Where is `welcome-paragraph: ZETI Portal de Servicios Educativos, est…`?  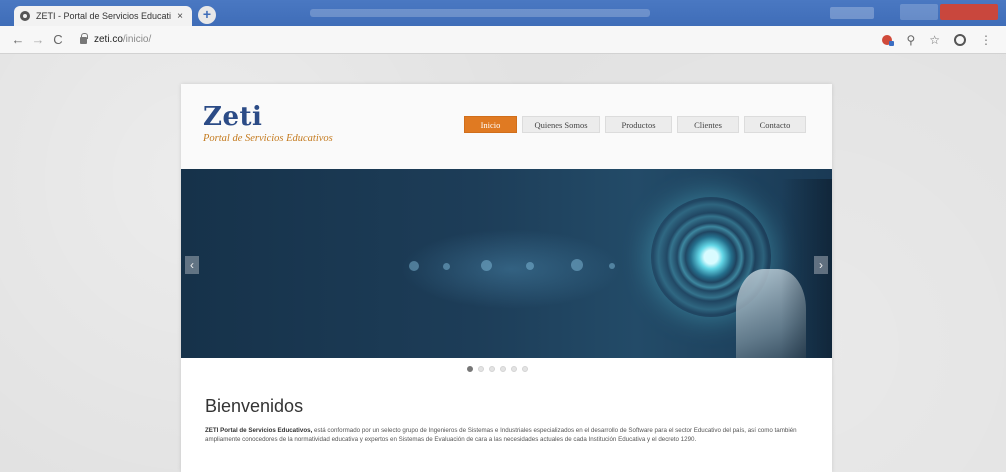 welcome-paragraph: ZETI Portal de Servicios Educativos, est… is located at coordinates (505, 435).